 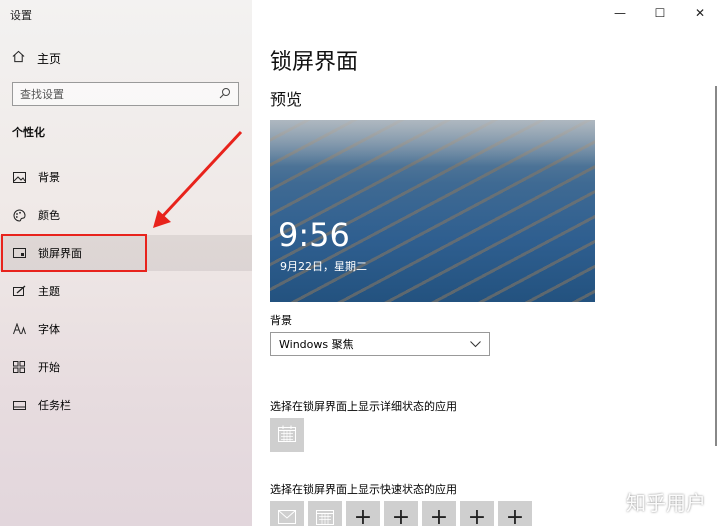 What do you see at coordinates (49, 329) in the screenshot?
I see `sidebar-item-label: 字体` at bounding box center [49, 329].